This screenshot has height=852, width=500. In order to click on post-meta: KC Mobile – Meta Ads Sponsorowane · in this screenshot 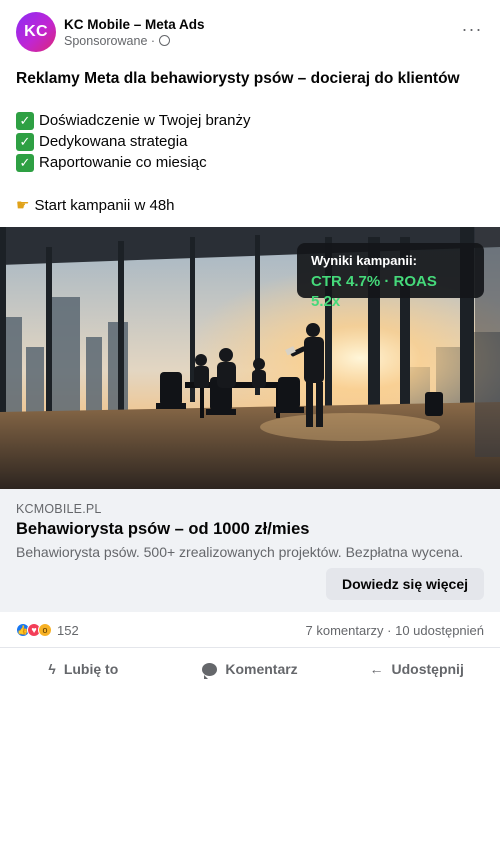, I will do `click(134, 32)`.